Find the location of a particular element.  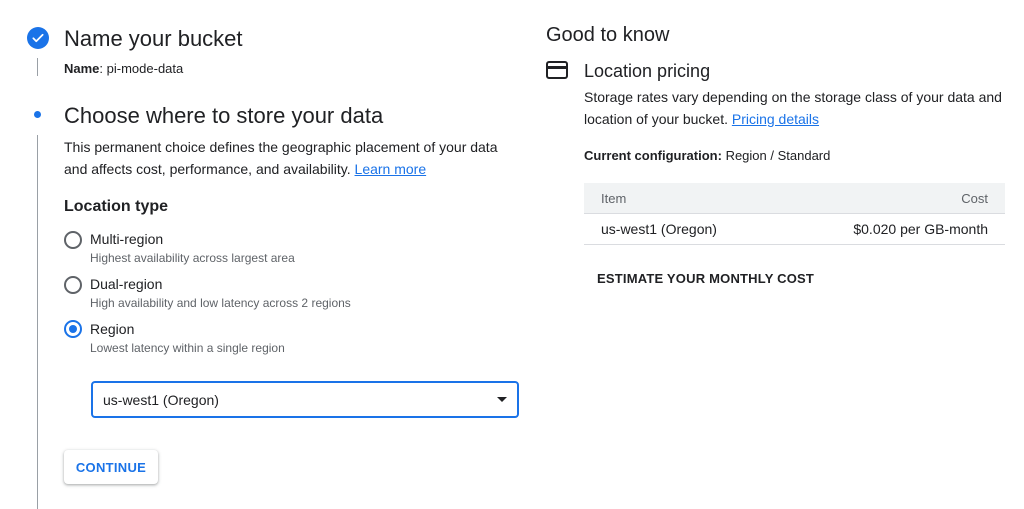

step1-title: Name your bucket is located at coordinates (153, 38).